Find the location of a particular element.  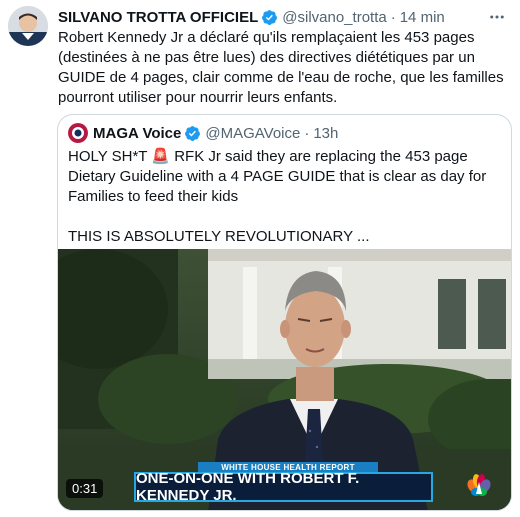

tweet-timestamp: 14 min is located at coordinates (422, 17).